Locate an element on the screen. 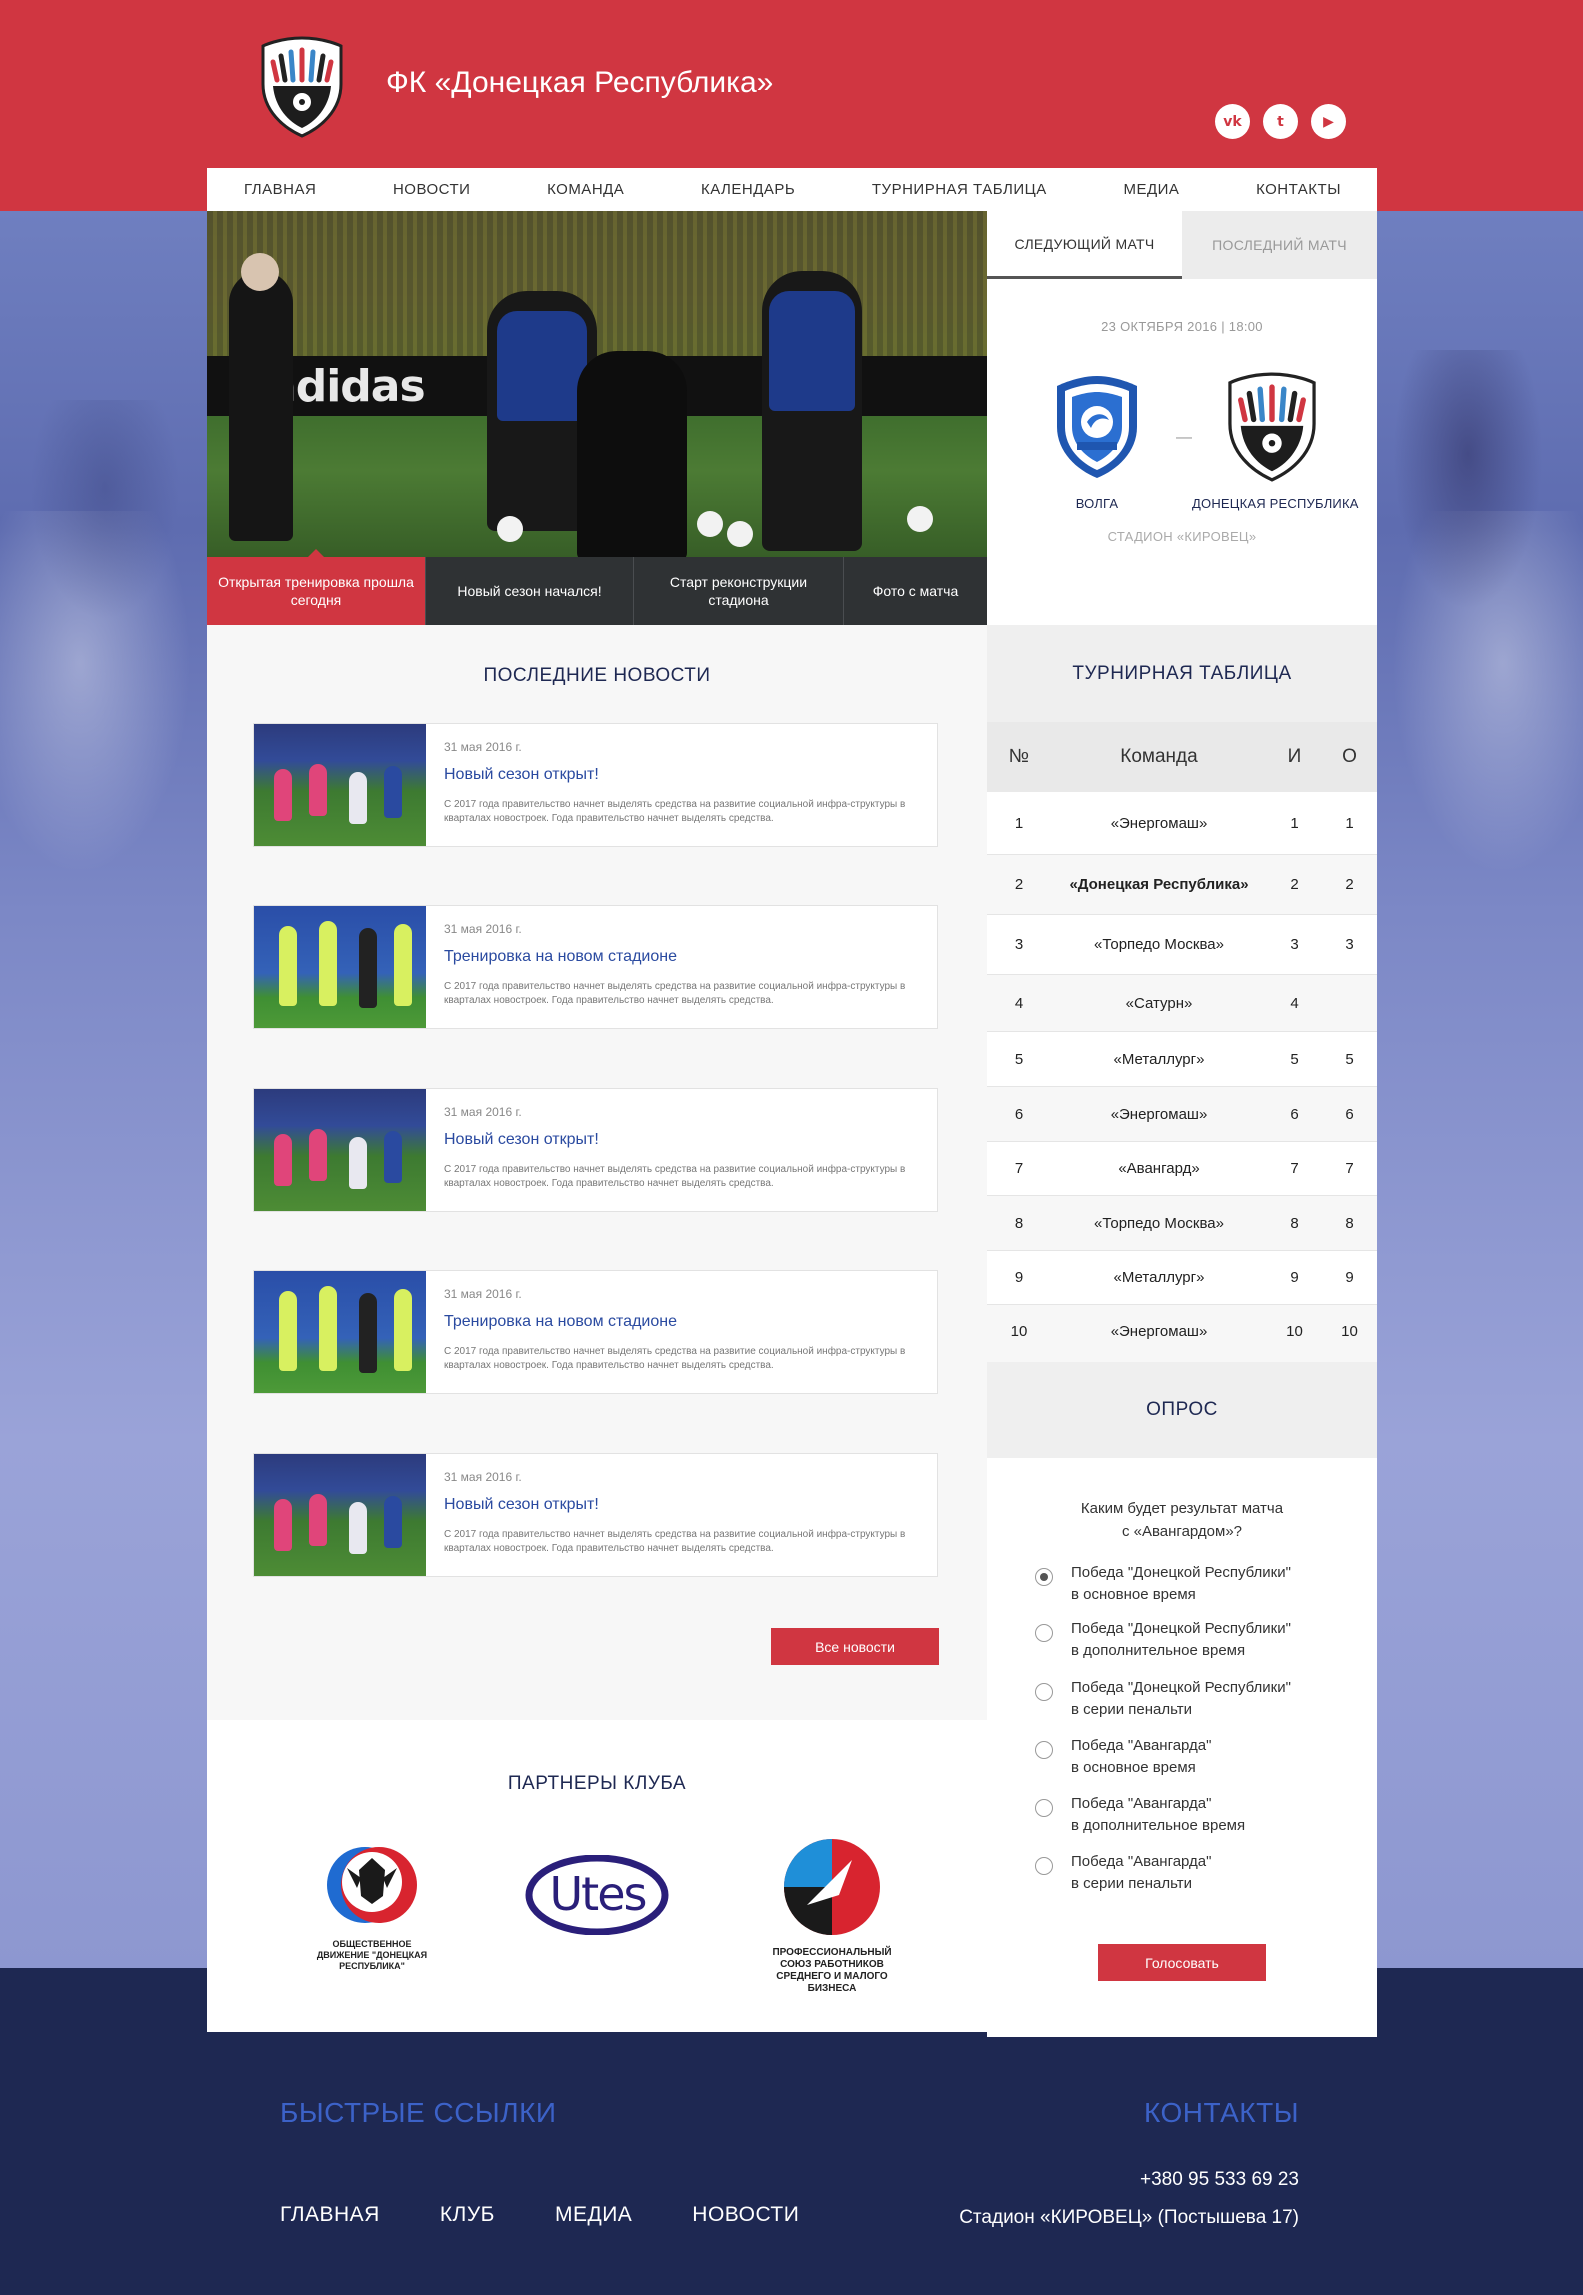  row-points: 5 is located at coordinates (1349, 1059).